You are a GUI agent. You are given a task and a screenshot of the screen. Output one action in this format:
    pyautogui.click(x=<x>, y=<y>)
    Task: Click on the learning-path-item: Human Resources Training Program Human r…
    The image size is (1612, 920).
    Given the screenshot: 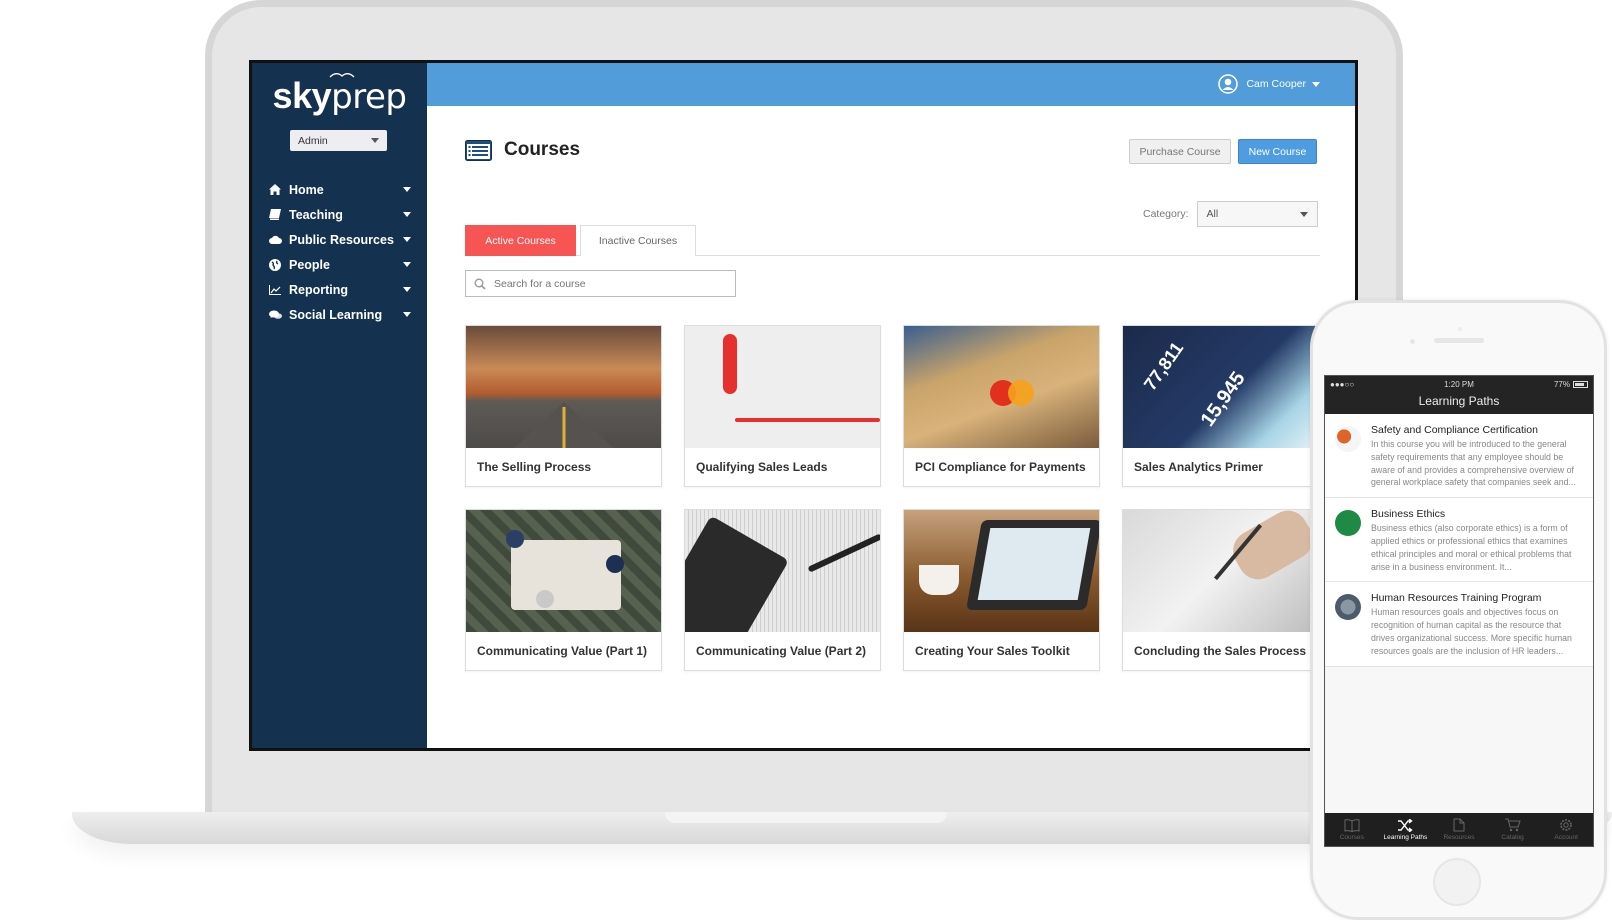 What is the action you would take?
    pyautogui.click(x=1459, y=624)
    